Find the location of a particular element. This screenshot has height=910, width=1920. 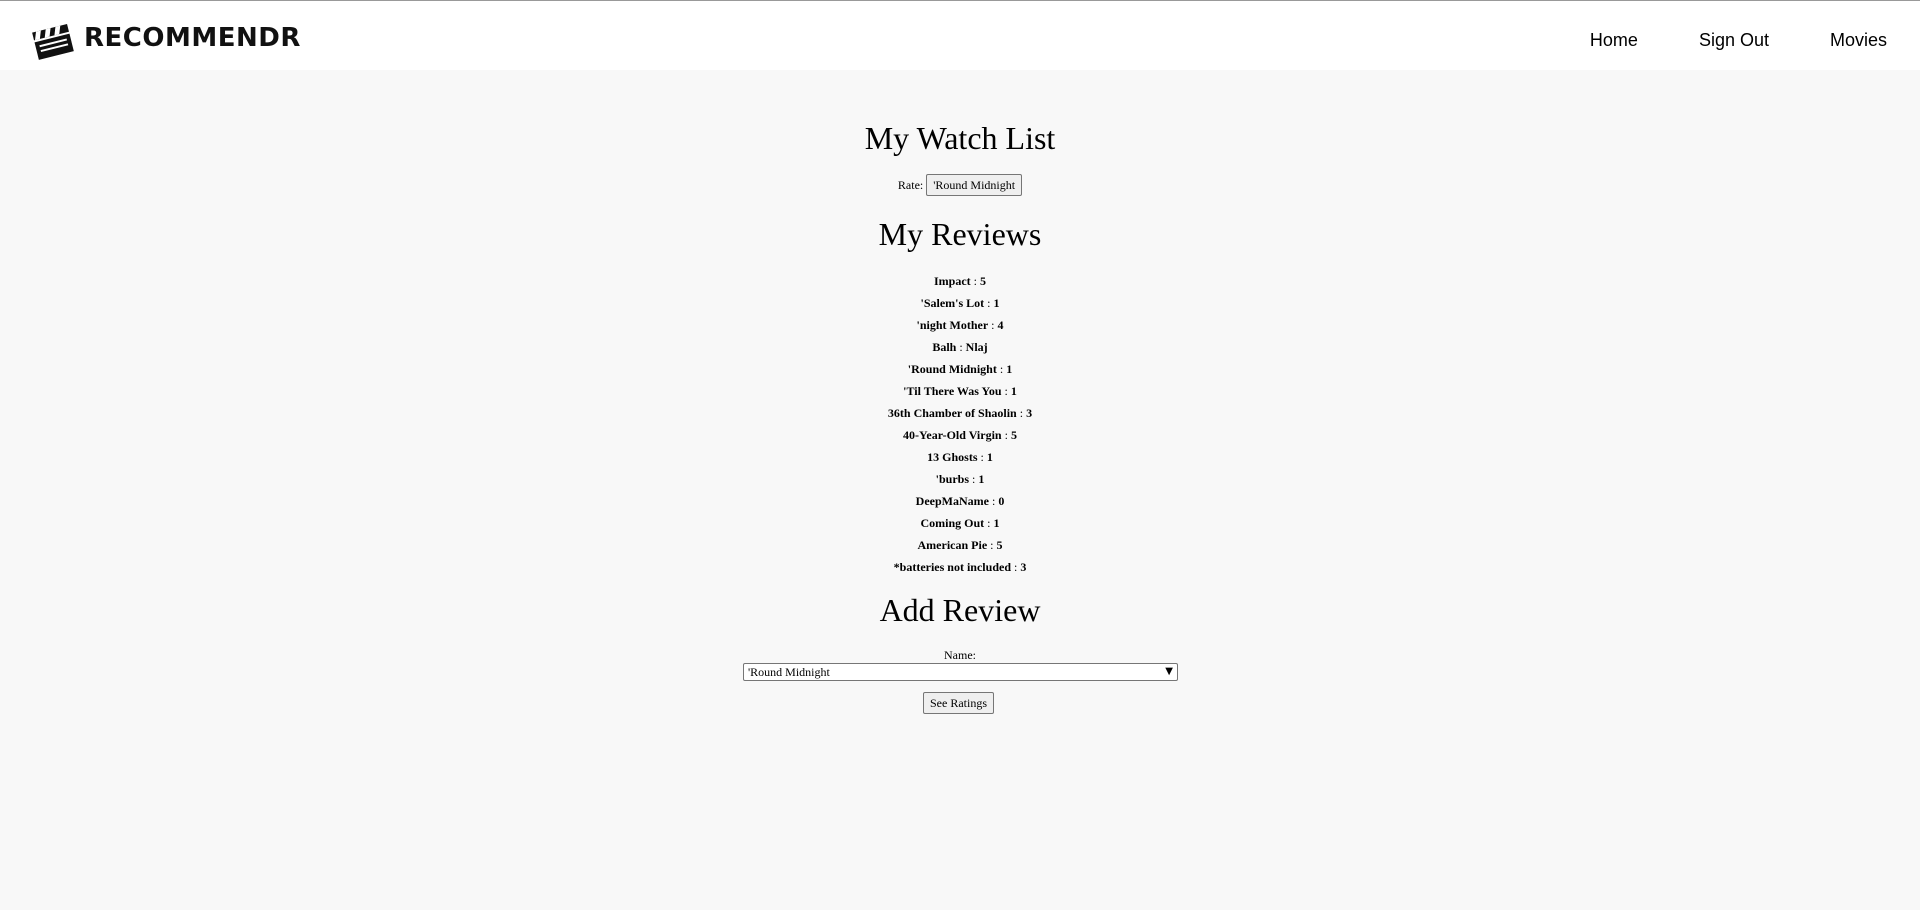

review-movie-name: 'night Mother is located at coordinates (952, 325).